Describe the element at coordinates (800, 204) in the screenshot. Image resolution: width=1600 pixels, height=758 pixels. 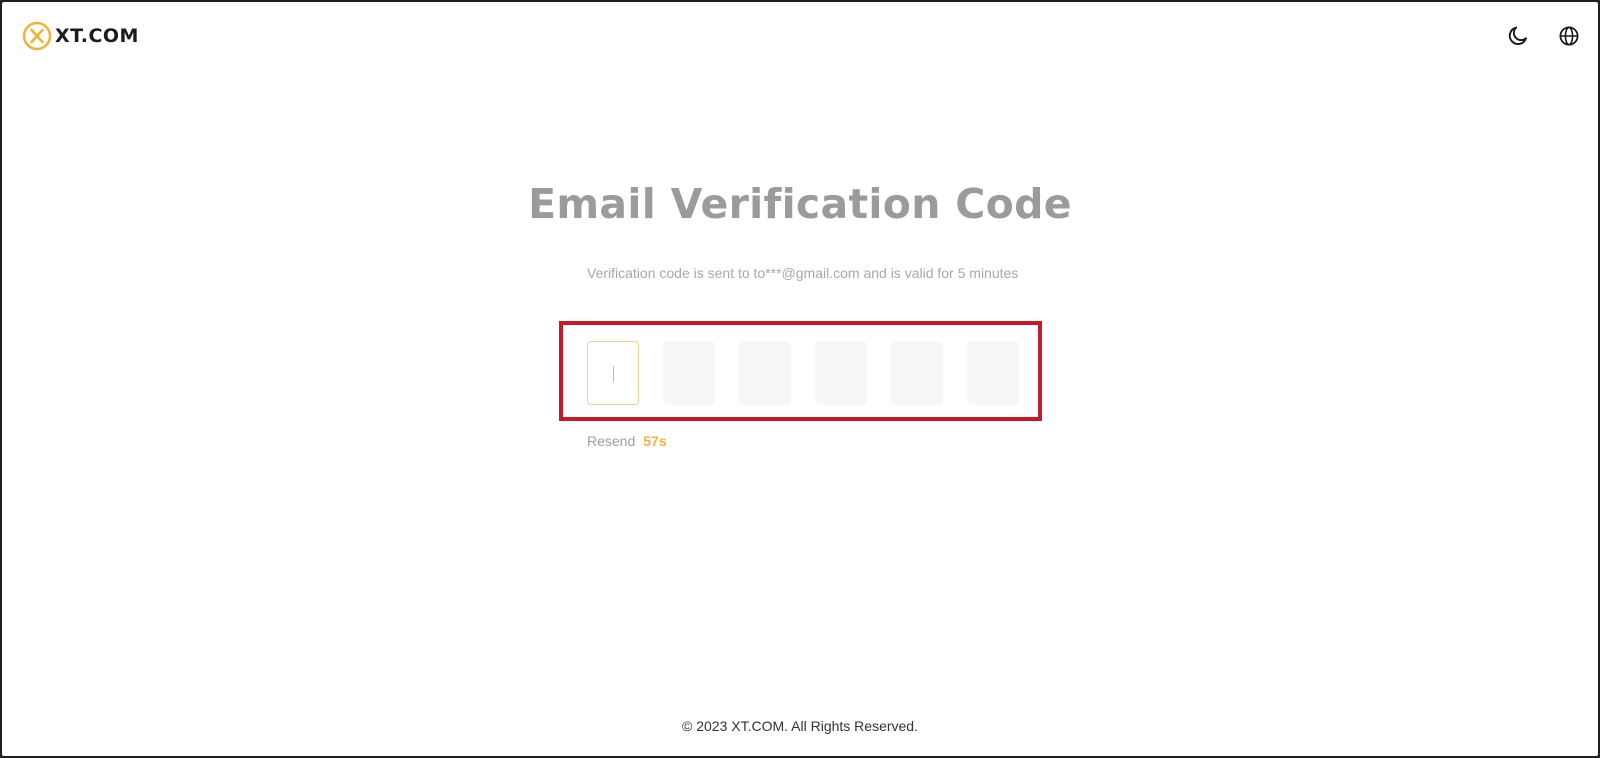
I see `page-title: Email Verification Code` at that location.